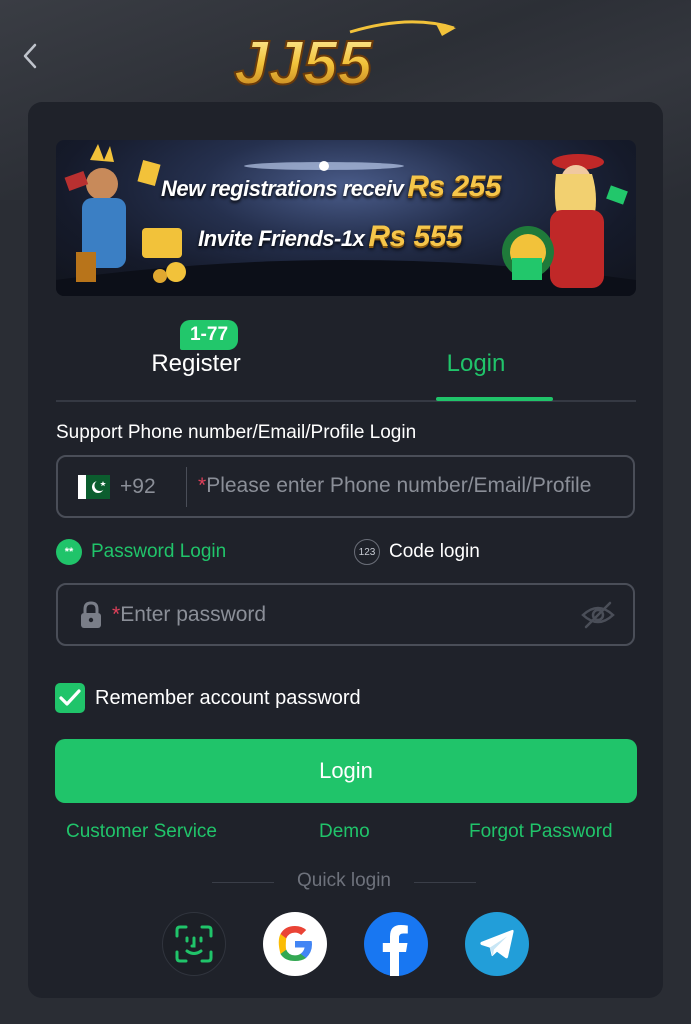 This screenshot has width=691, height=1024. What do you see at coordinates (141, 832) in the screenshot?
I see `customer-service-link: Customer Service` at bounding box center [141, 832].